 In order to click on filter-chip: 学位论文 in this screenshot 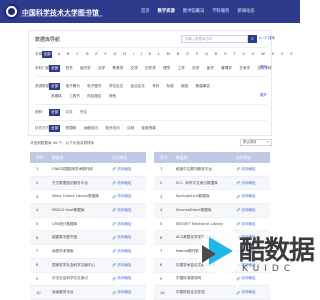, I will do `click(116, 86)`.